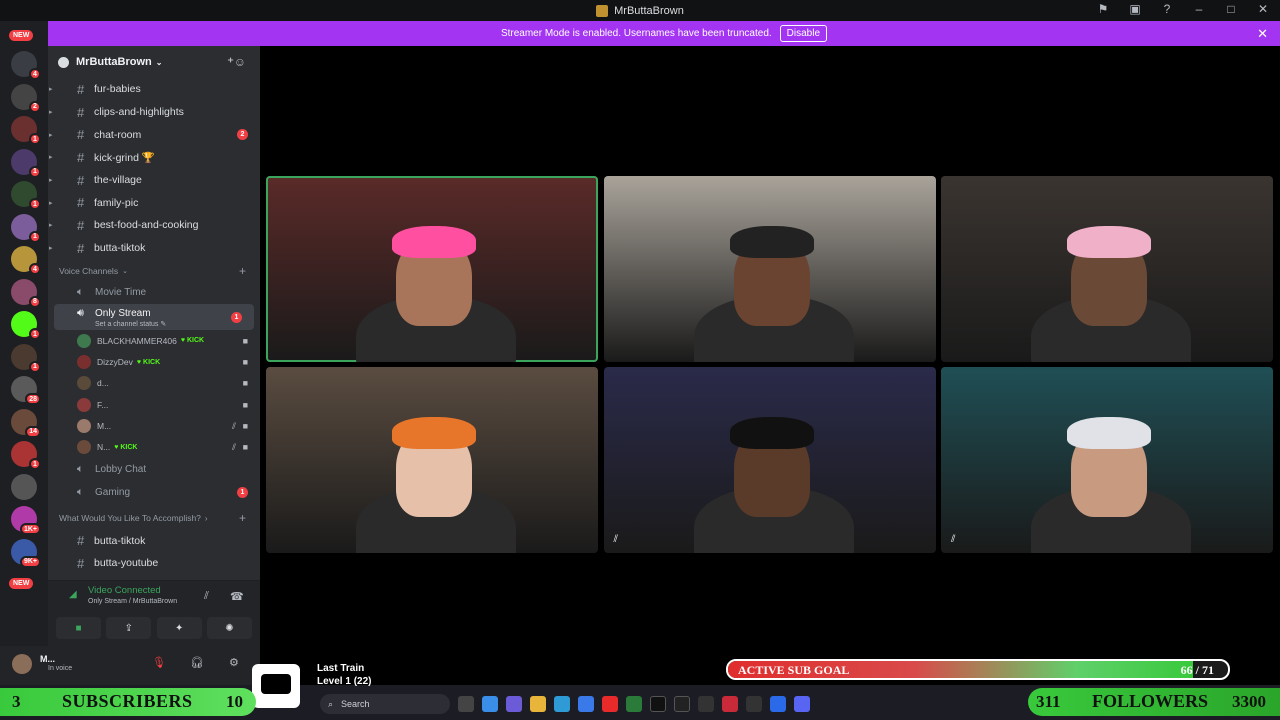  Describe the element at coordinates (730, 704) in the screenshot. I see `opera-icon` at that location.